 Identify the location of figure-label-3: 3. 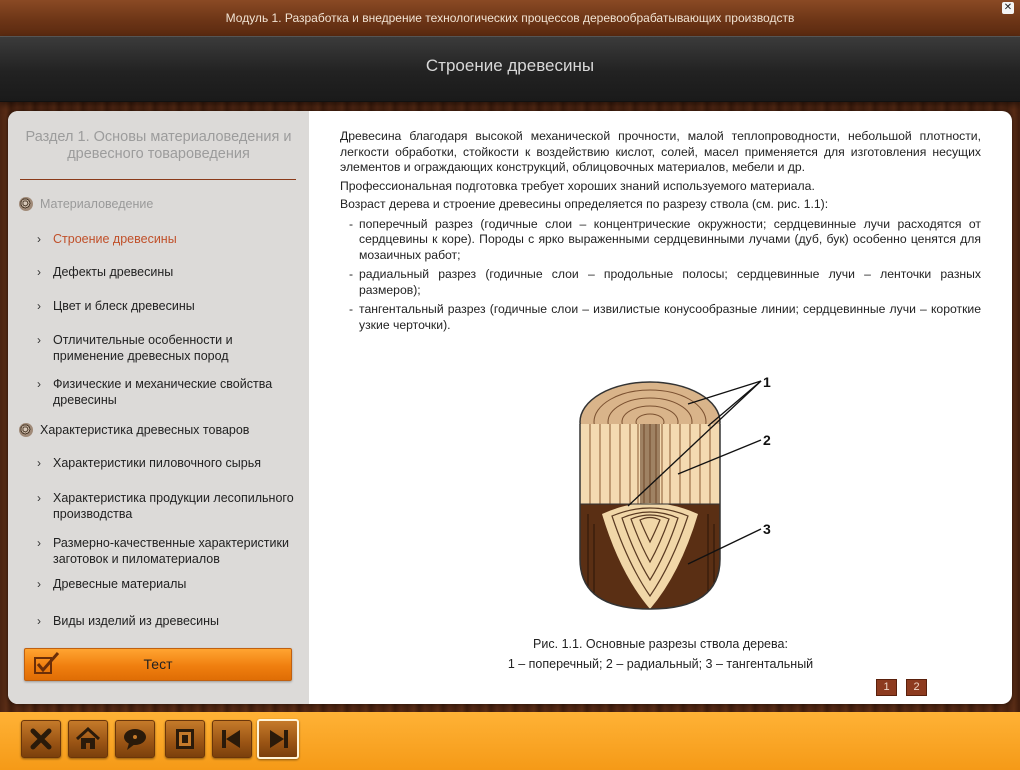
(767, 529).